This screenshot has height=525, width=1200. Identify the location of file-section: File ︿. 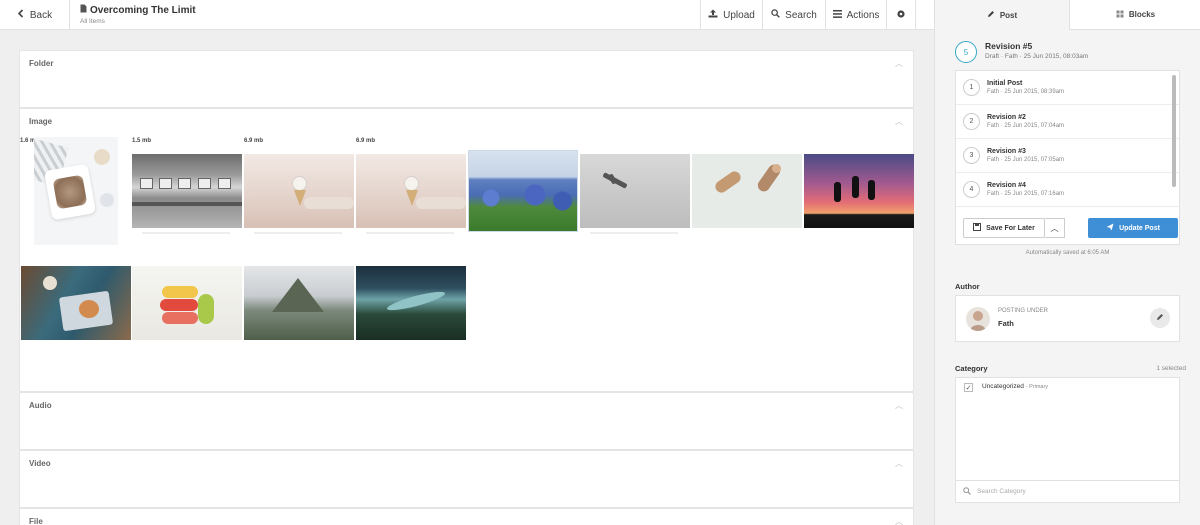
(466, 516).